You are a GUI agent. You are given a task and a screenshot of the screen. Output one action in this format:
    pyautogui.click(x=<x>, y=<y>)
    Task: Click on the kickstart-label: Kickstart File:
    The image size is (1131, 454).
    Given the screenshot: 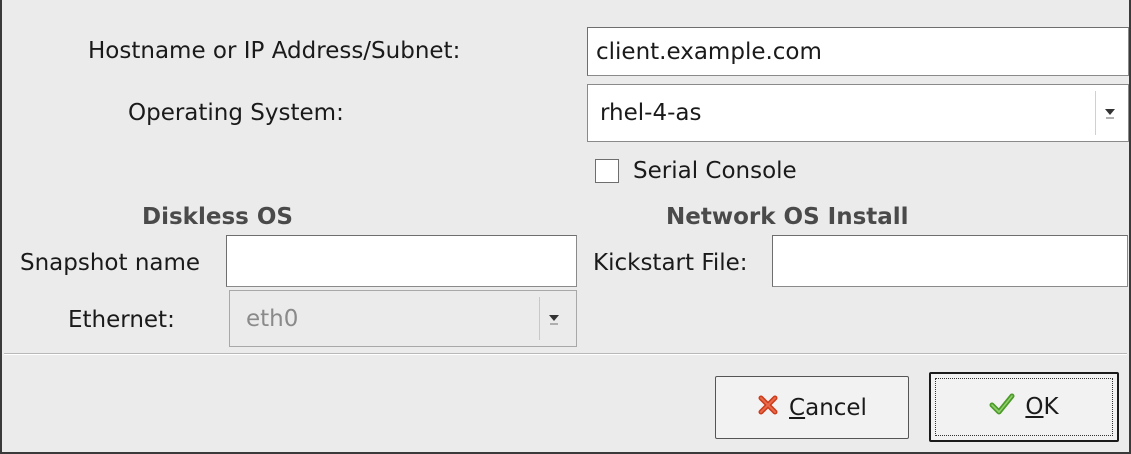 What is the action you would take?
    pyautogui.click(x=670, y=263)
    